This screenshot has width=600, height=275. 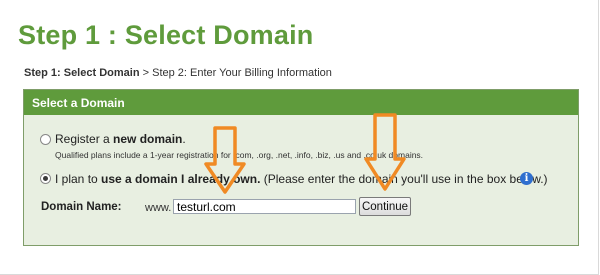 What do you see at coordinates (81, 207) in the screenshot?
I see `domain-name-label: Domain Name:` at bounding box center [81, 207].